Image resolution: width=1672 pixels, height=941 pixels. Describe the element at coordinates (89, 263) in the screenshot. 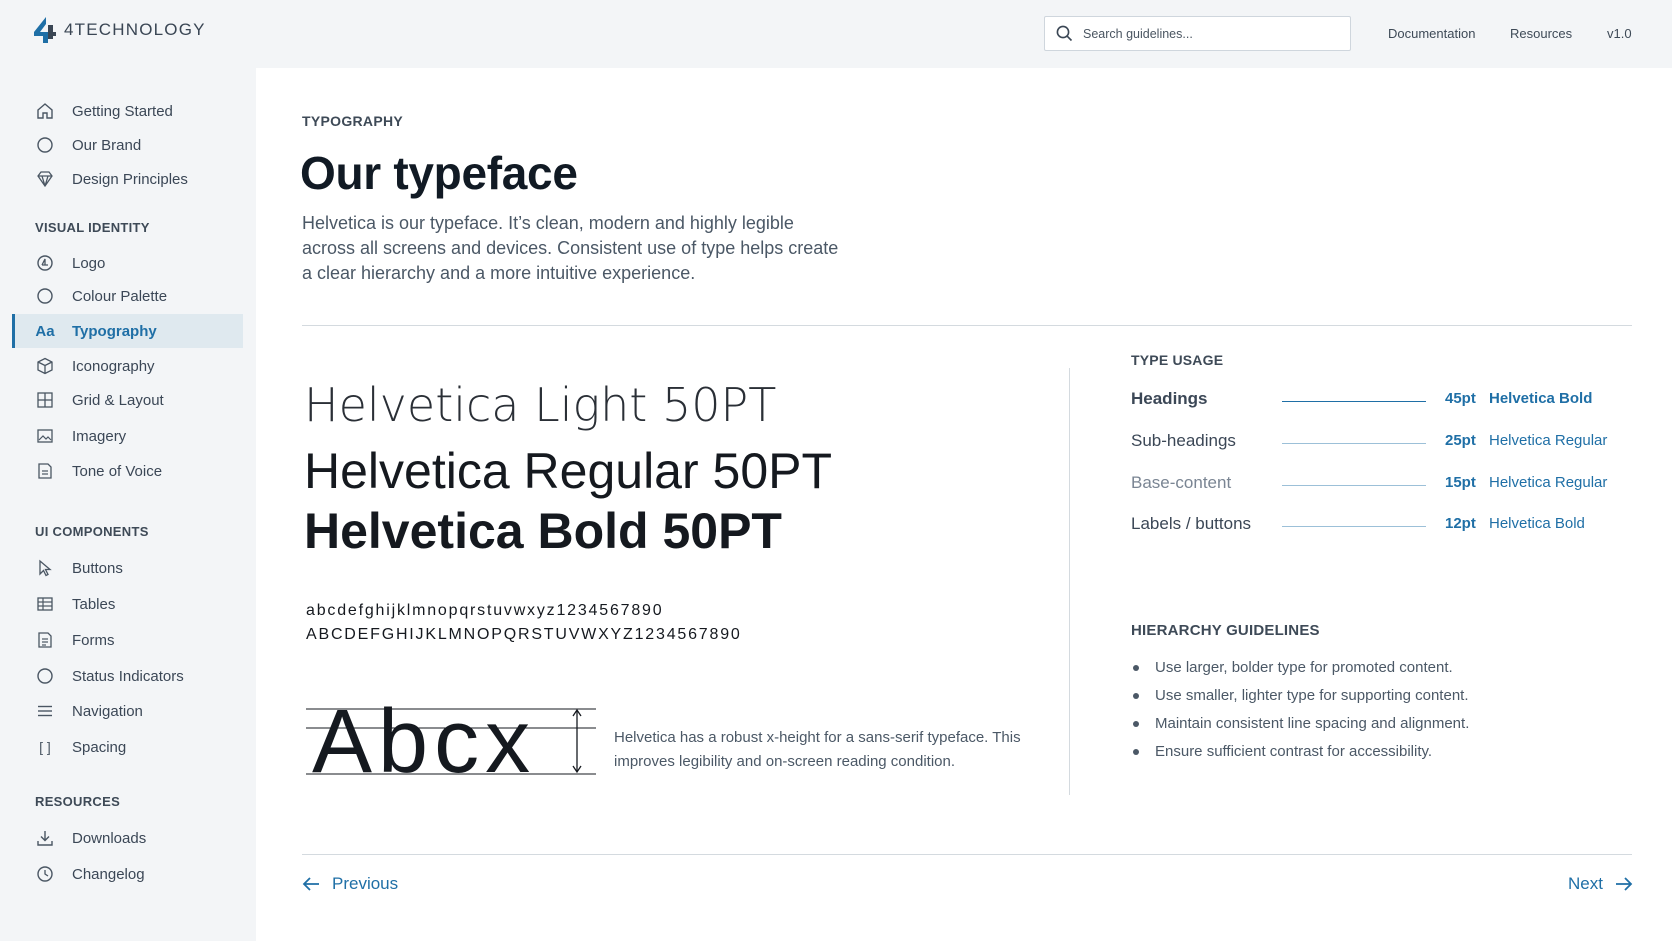

I see `sidebar-item-label: Logo` at that location.